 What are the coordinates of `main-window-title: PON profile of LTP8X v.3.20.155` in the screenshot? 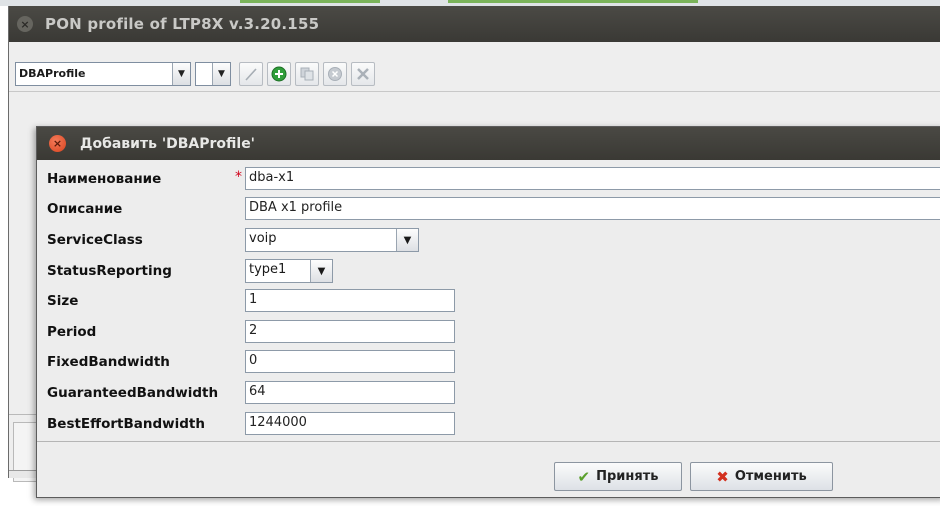 It's located at (182, 24).